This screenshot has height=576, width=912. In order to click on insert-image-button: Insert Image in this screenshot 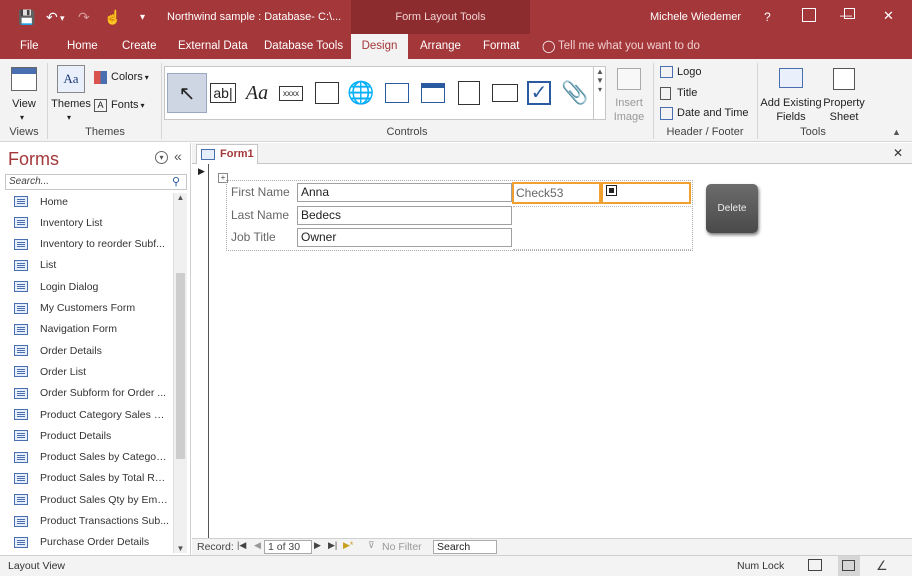, I will do `click(629, 95)`.